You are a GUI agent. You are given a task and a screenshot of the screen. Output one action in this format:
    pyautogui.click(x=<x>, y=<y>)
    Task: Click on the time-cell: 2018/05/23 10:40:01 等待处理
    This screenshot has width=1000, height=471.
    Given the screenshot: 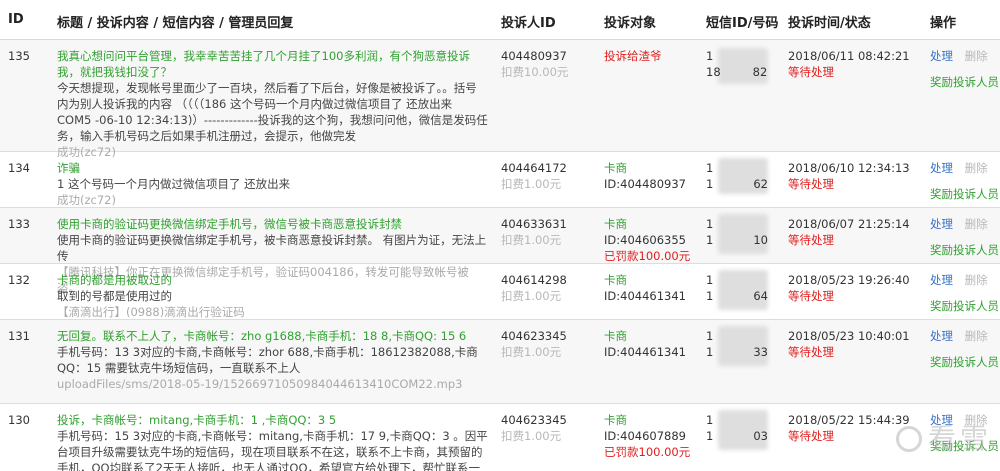 What is the action you would take?
    pyautogui.click(x=849, y=344)
    